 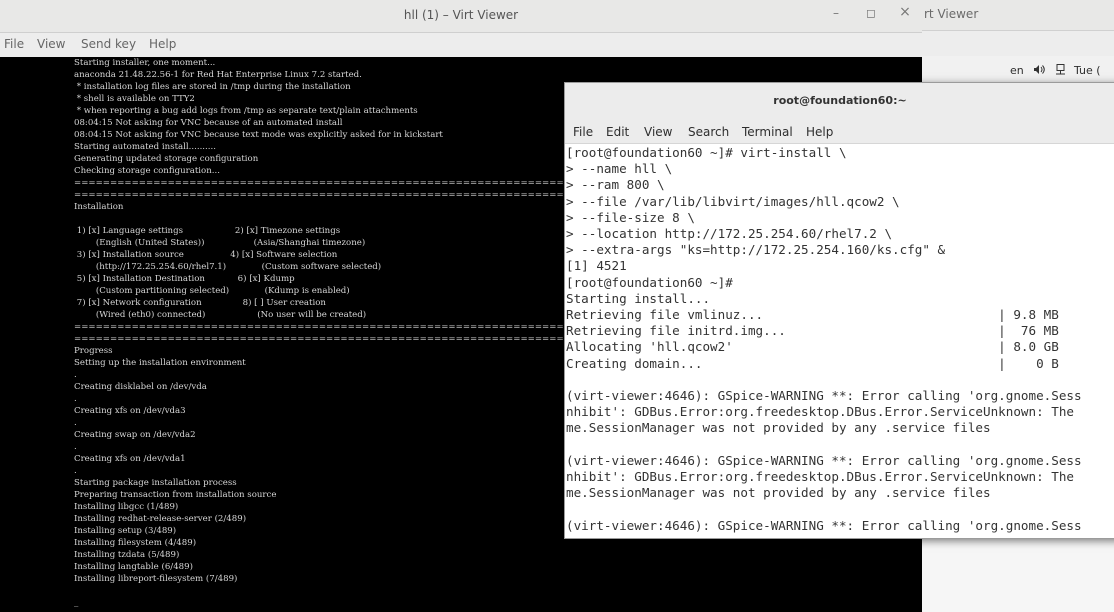 What do you see at coordinates (133, 567) in the screenshot?
I see `console-line: Installing langtable (6/489)` at bounding box center [133, 567].